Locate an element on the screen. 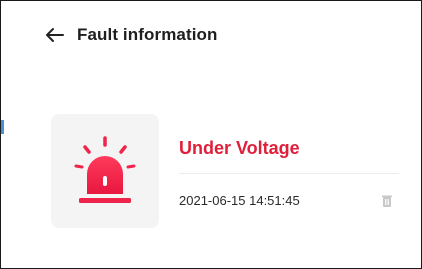  divider is located at coordinates (289, 173).